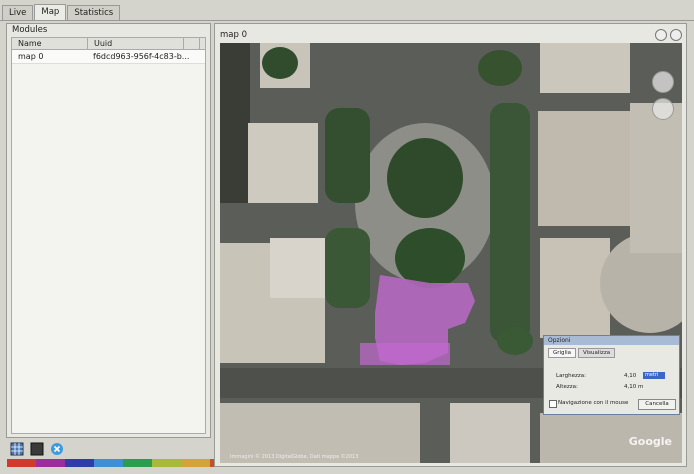 This screenshot has width=694, height=474. What do you see at coordinates (405, 354) in the screenshot?
I see `highlight-area` at bounding box center [405, 354].